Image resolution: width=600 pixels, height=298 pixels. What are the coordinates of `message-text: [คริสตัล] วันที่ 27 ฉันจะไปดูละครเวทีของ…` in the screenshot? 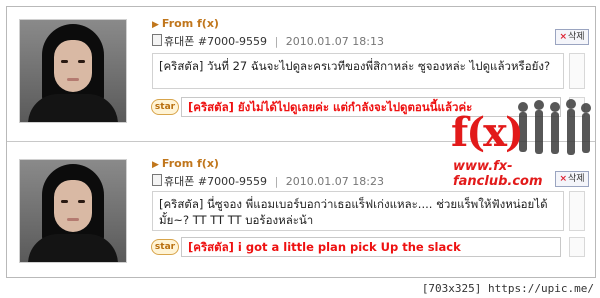 It's located at (355, 66).